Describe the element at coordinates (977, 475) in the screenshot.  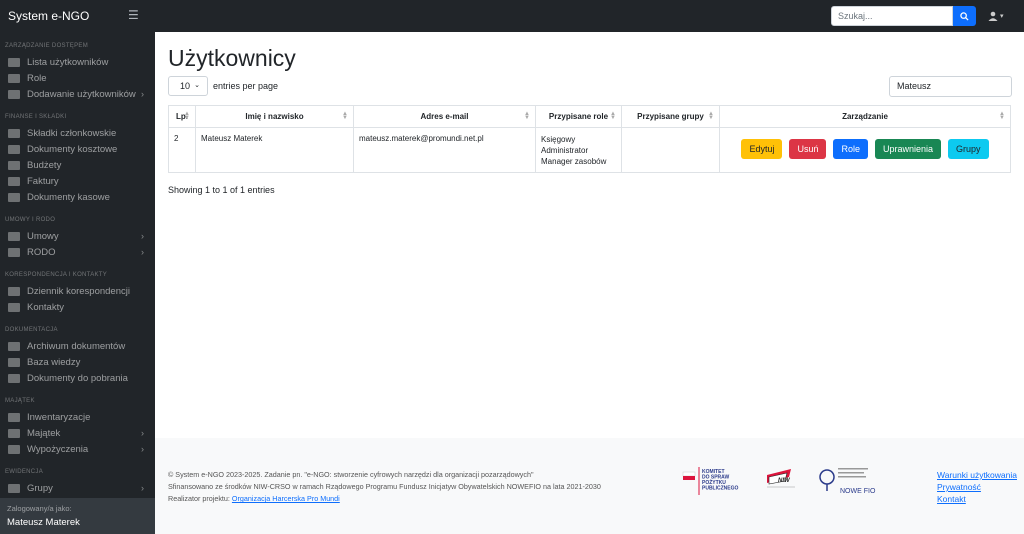
I see `terms-link: Warunki użytkowania` at that location.